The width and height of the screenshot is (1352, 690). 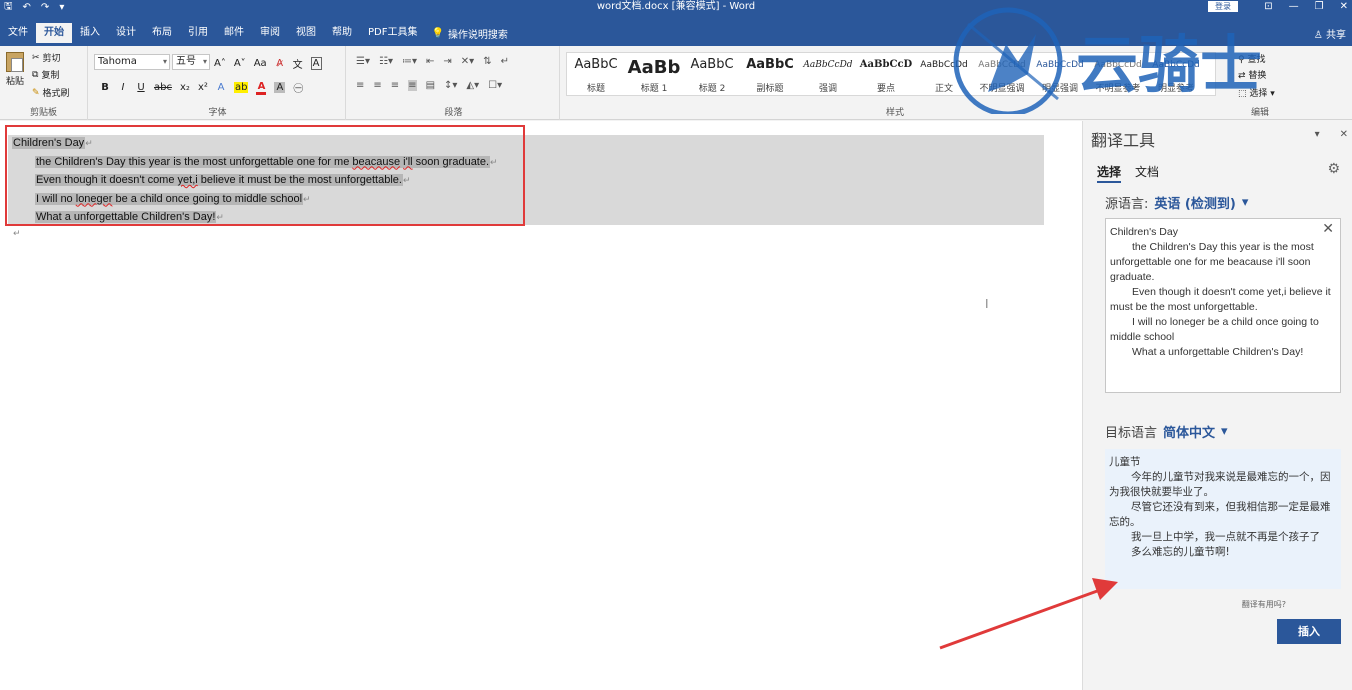 I want to click on customize-qat-icon: ▾, so click(x=61, y=7).